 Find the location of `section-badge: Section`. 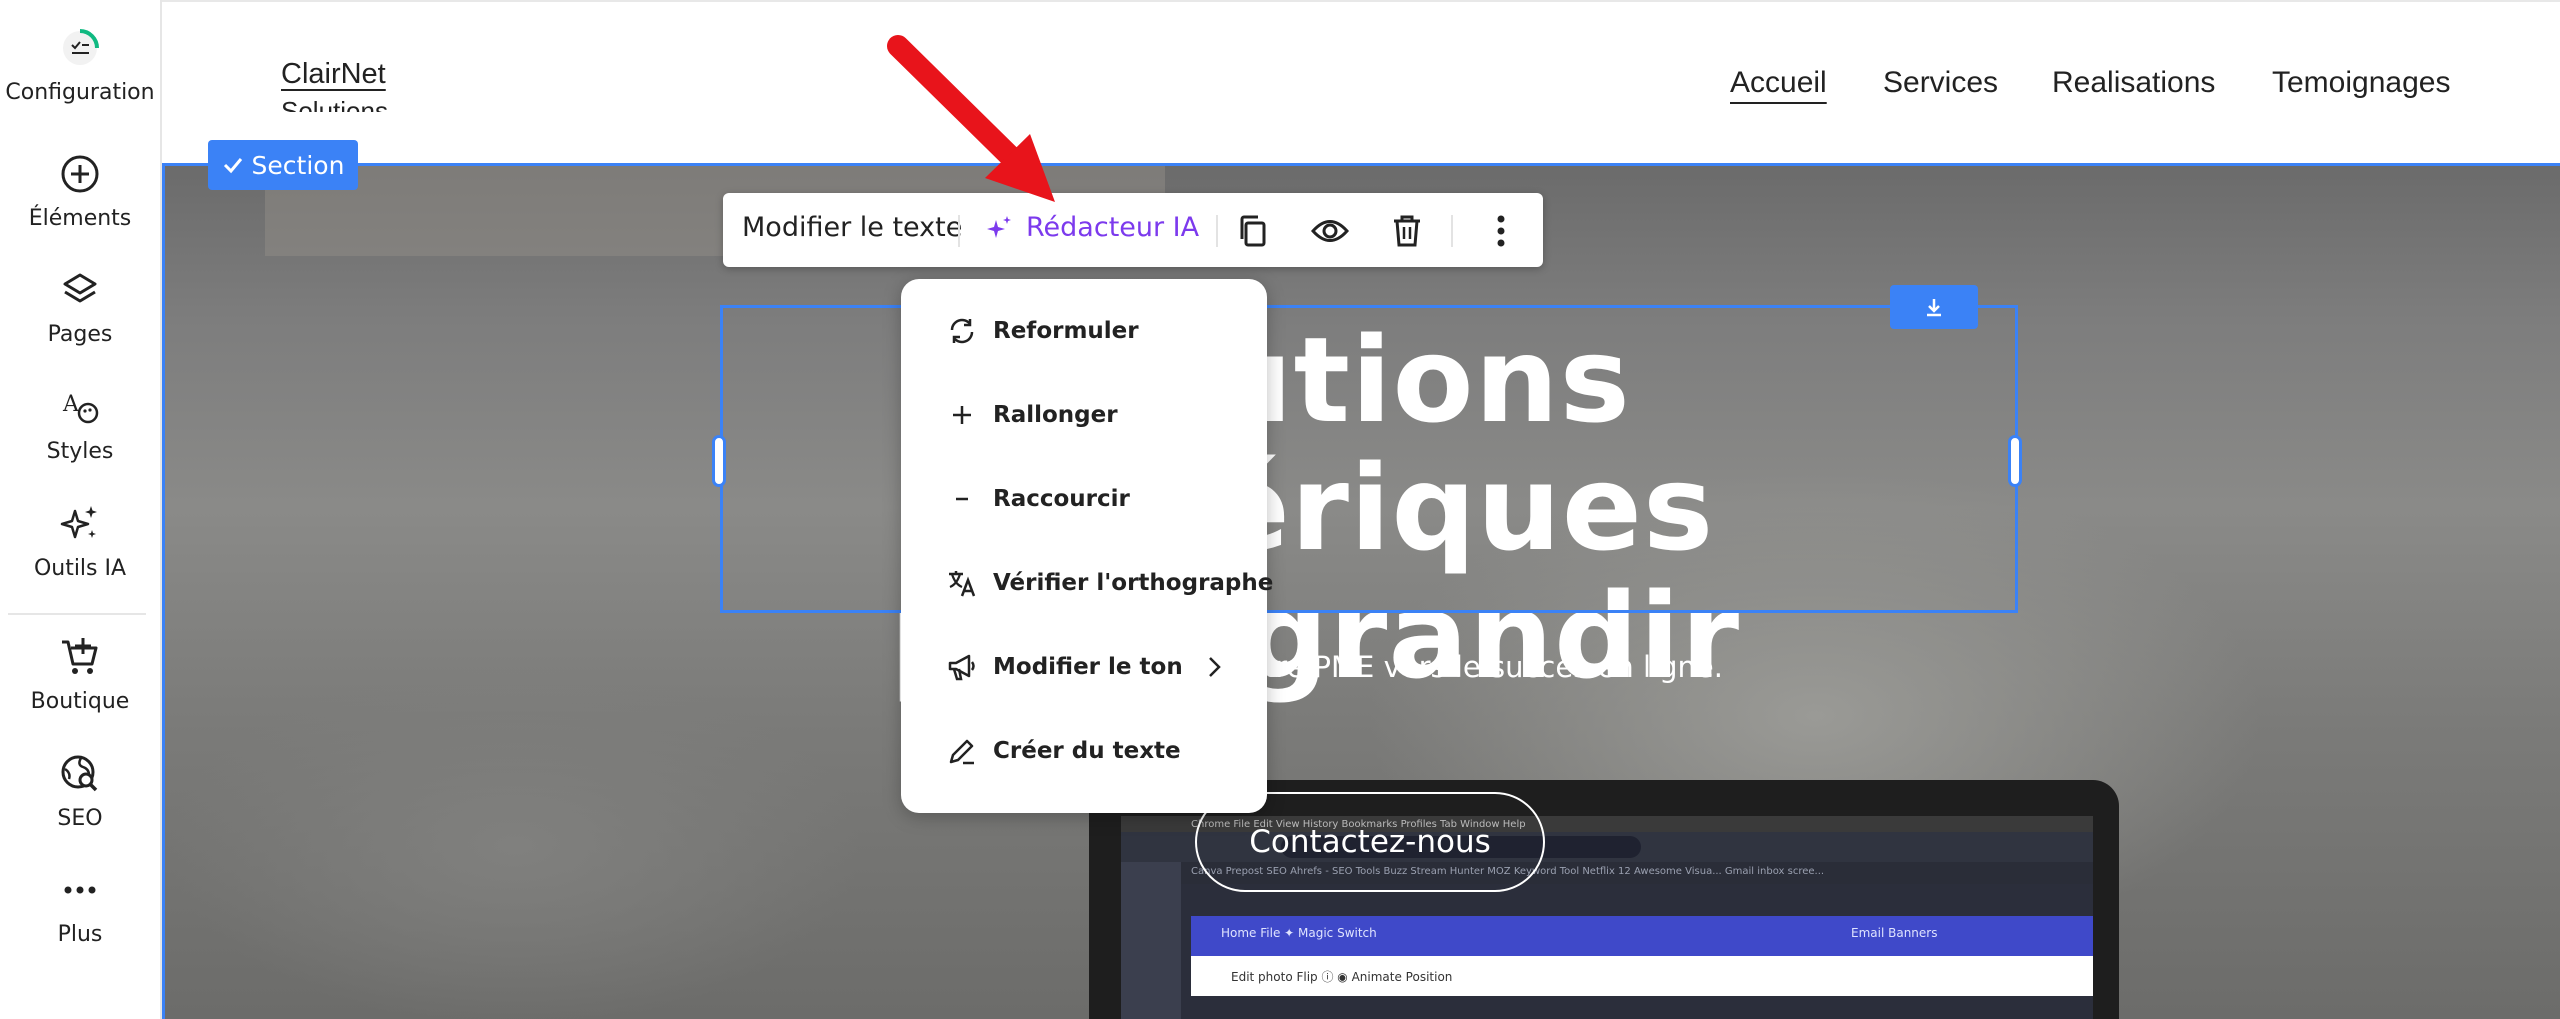

section-badge: Section is located at coordinates (283, 165).